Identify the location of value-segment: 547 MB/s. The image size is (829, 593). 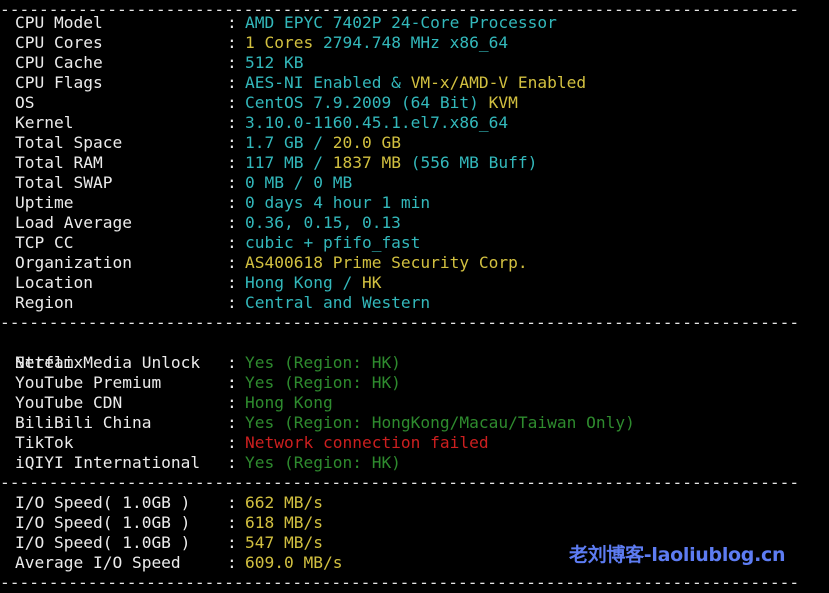
(284, 542).